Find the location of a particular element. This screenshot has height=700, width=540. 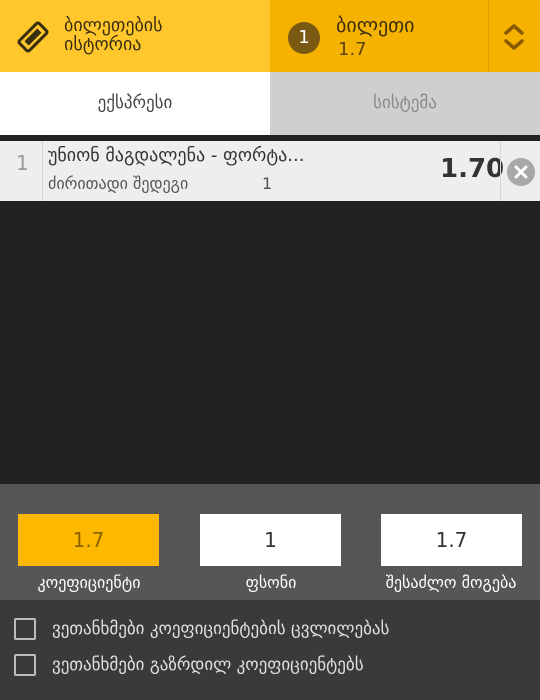

stake-input: 1 is located at coordinates (270, 540).